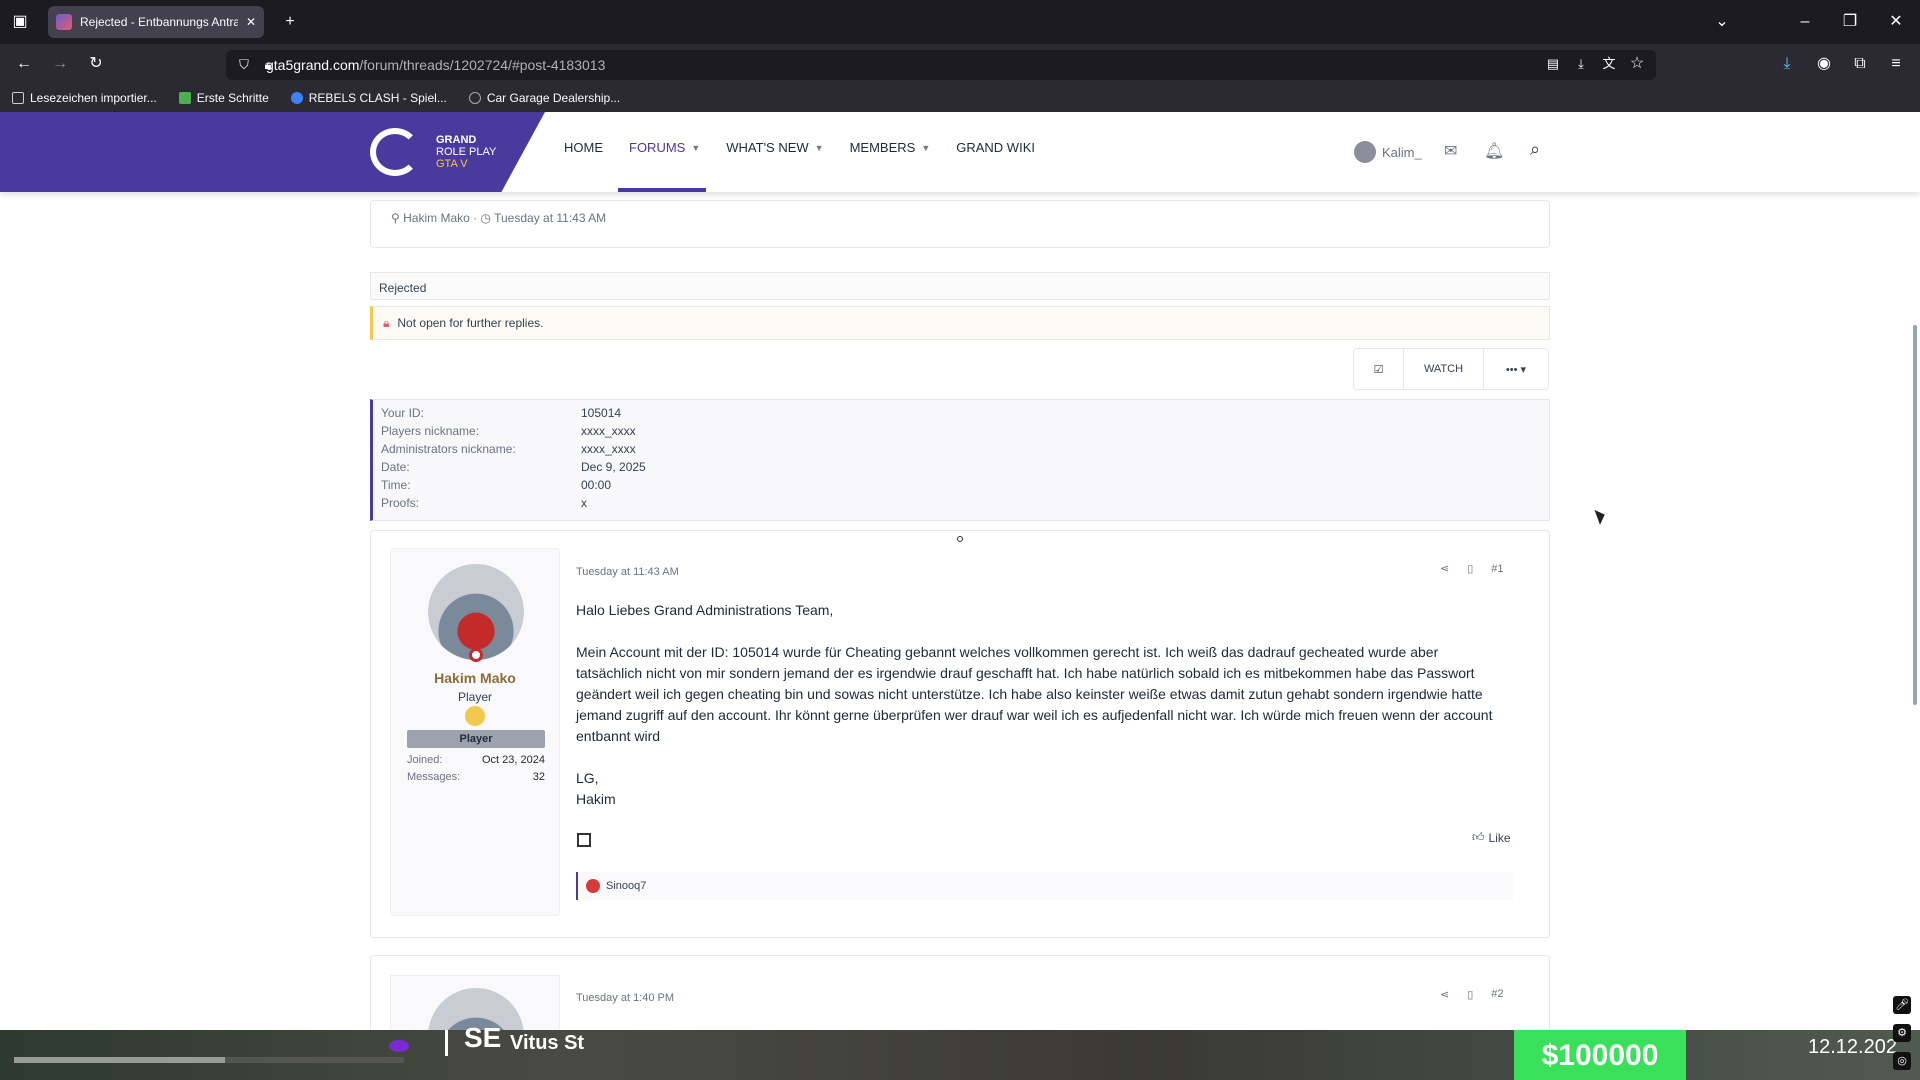 Image resolution: width=1920 pixels, height=1080 pixels. What do you see at coordinates (60, 64) in the screenshot?
I see `forward-icon: →` at bounding box center [60, 64].